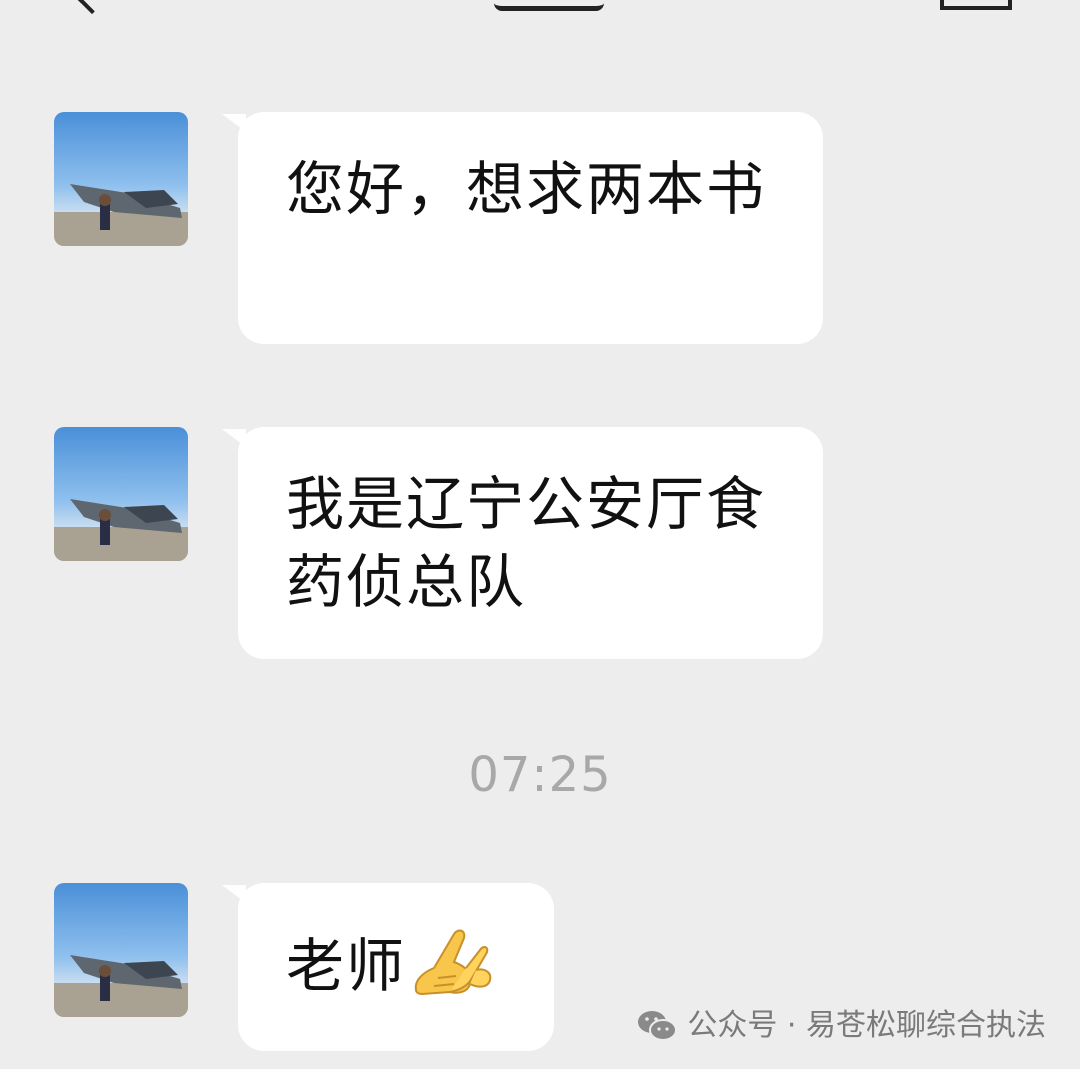 The width and height of the screenshot is (1080, 1069). Describe the element at coordinates (526, 543) in the screenshot. I see `message-text: 我是辽宁公安厅食药侦总队` at that location.